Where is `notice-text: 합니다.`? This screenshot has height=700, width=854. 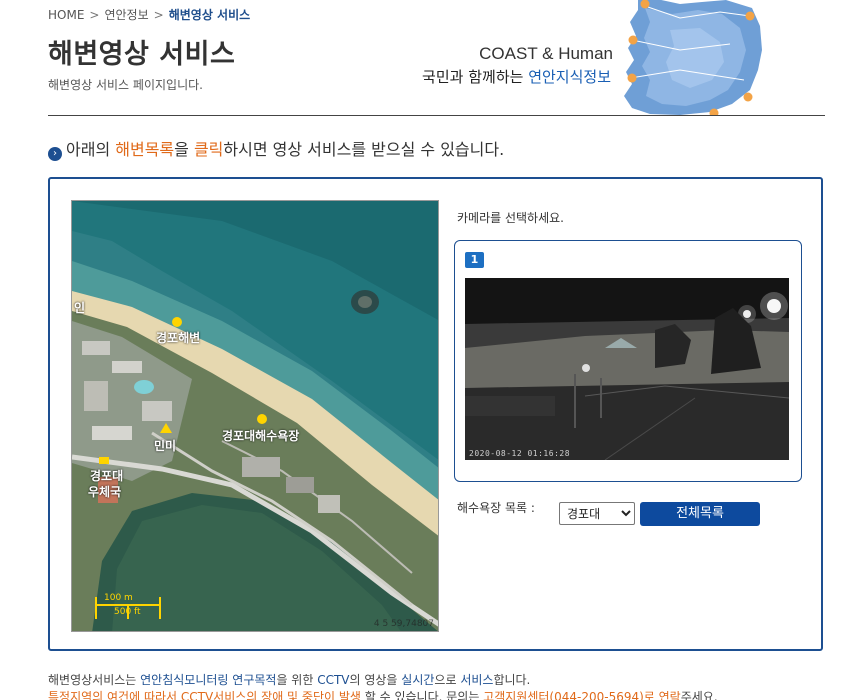 notice-text: 합니다. is located at coordinates (512, 680).